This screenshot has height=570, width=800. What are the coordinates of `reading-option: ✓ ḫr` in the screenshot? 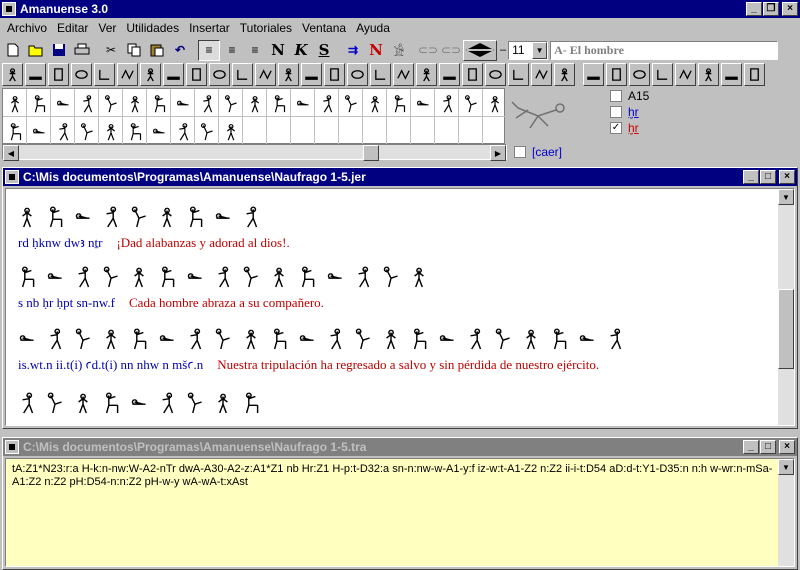 It's located at (629, 128).